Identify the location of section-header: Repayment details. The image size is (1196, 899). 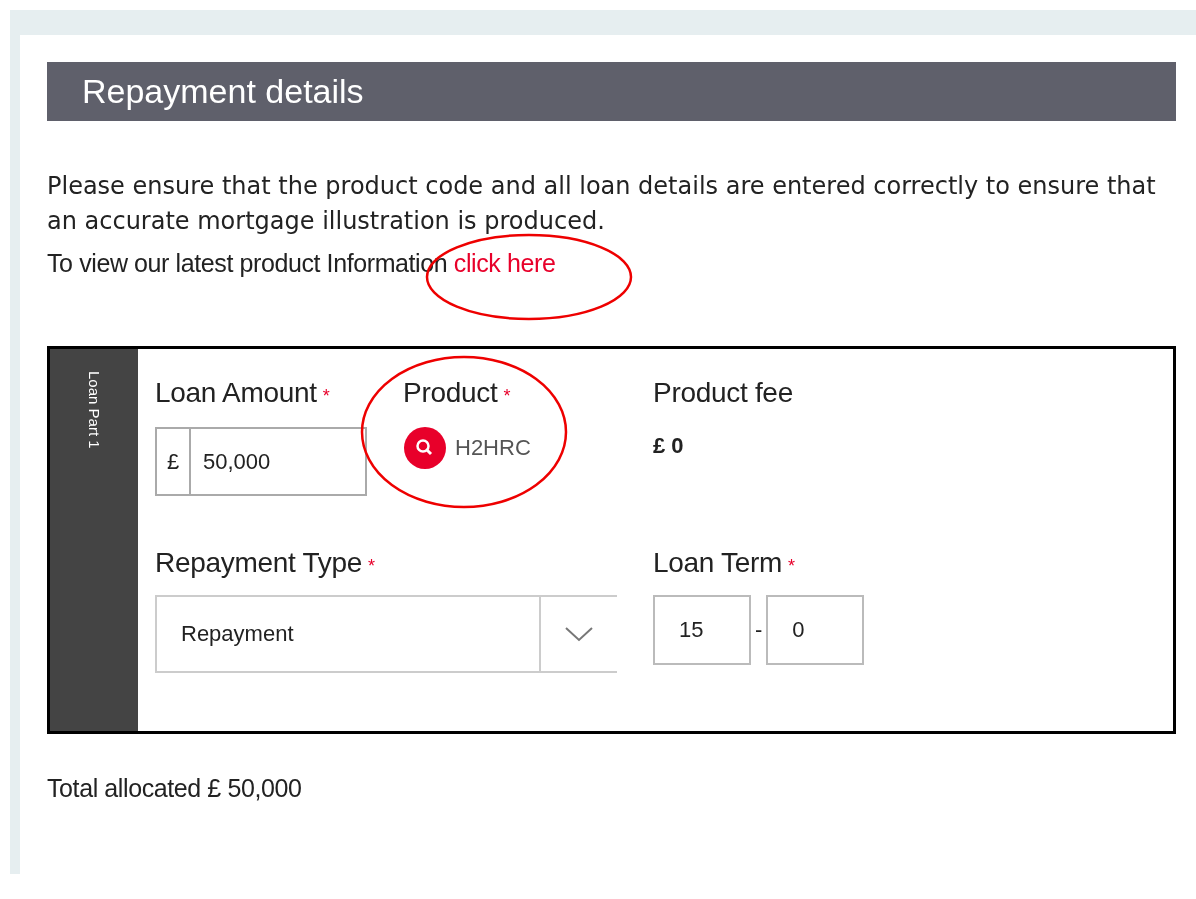
(611, 91).